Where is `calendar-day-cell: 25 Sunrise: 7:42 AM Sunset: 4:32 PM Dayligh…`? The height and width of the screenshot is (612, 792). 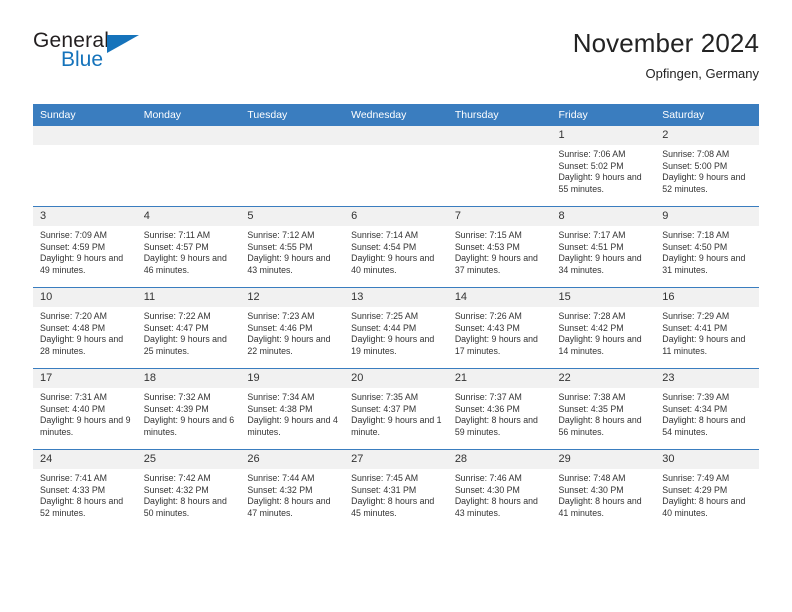 calendar-day-cell: 25 Sunrise: 7:42 AM Sunset: 4:32 PM Dayligh… is located at coordinates (188, 489).